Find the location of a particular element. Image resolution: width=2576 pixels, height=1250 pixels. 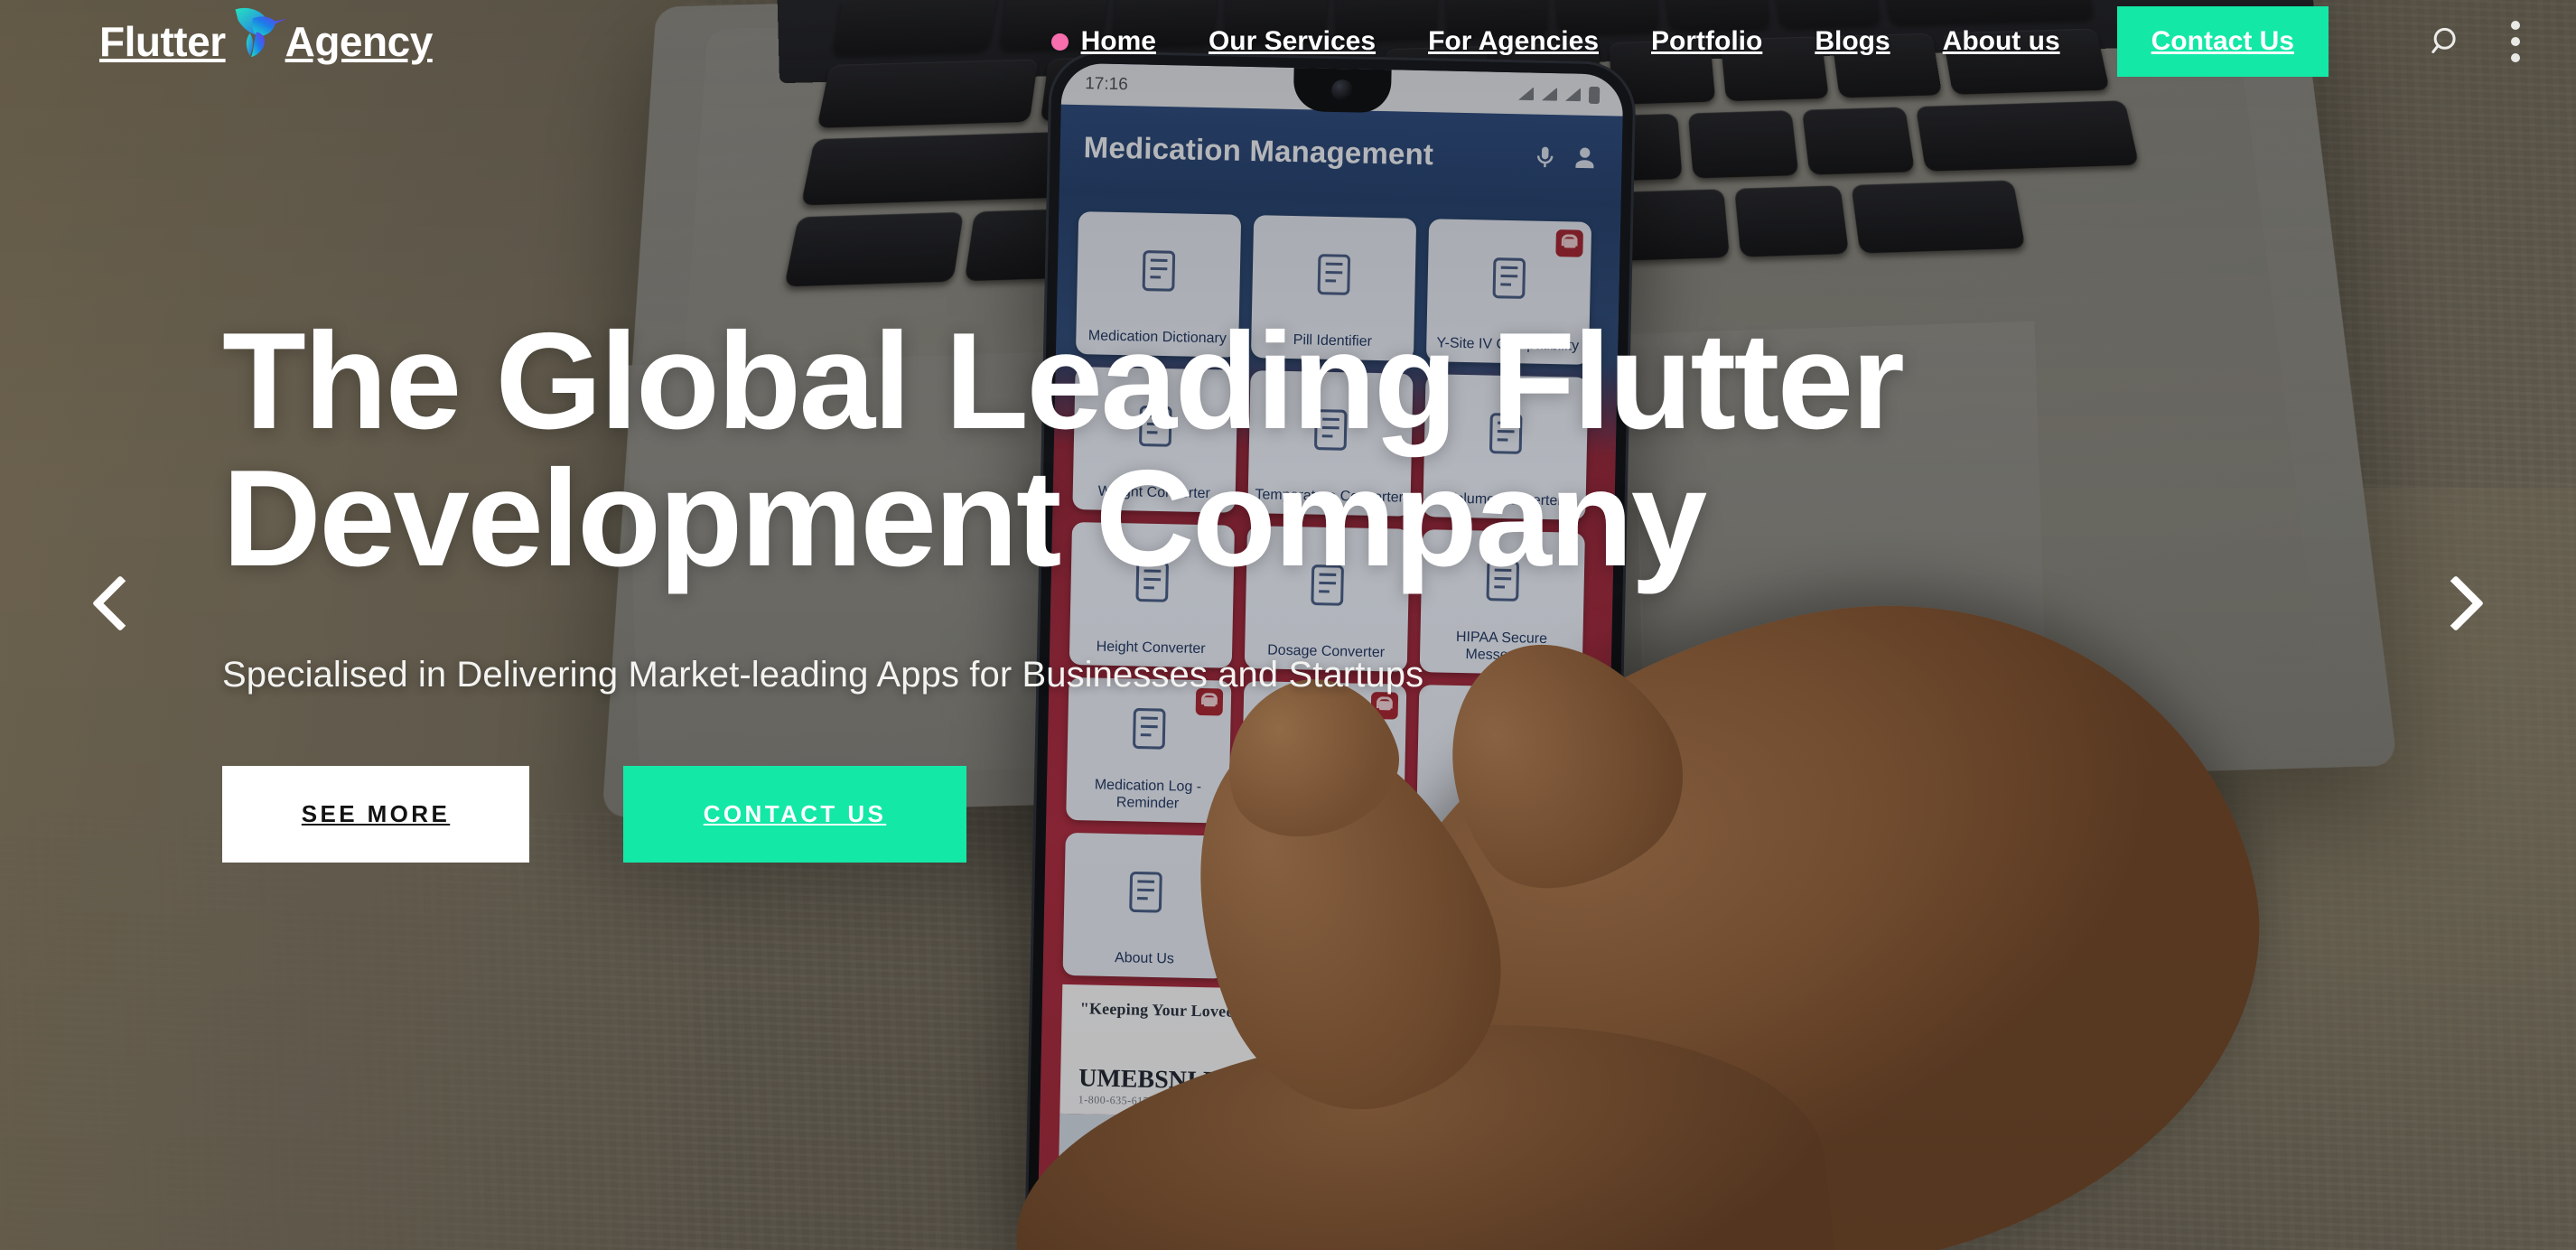

nav-item-label: Portfolio is located at coordinates (1707, 41).